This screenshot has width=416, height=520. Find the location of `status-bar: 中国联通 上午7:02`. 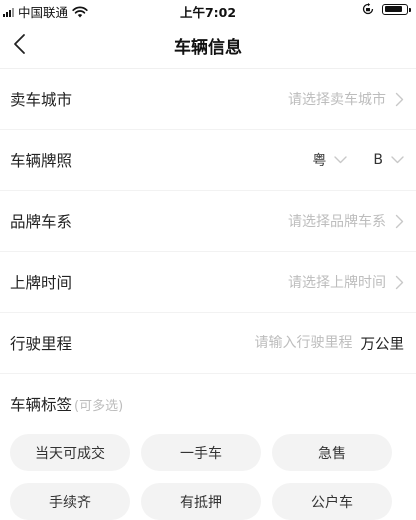

status-bar: 中国联通 上午7:02 is located at coordinates (208, 10).